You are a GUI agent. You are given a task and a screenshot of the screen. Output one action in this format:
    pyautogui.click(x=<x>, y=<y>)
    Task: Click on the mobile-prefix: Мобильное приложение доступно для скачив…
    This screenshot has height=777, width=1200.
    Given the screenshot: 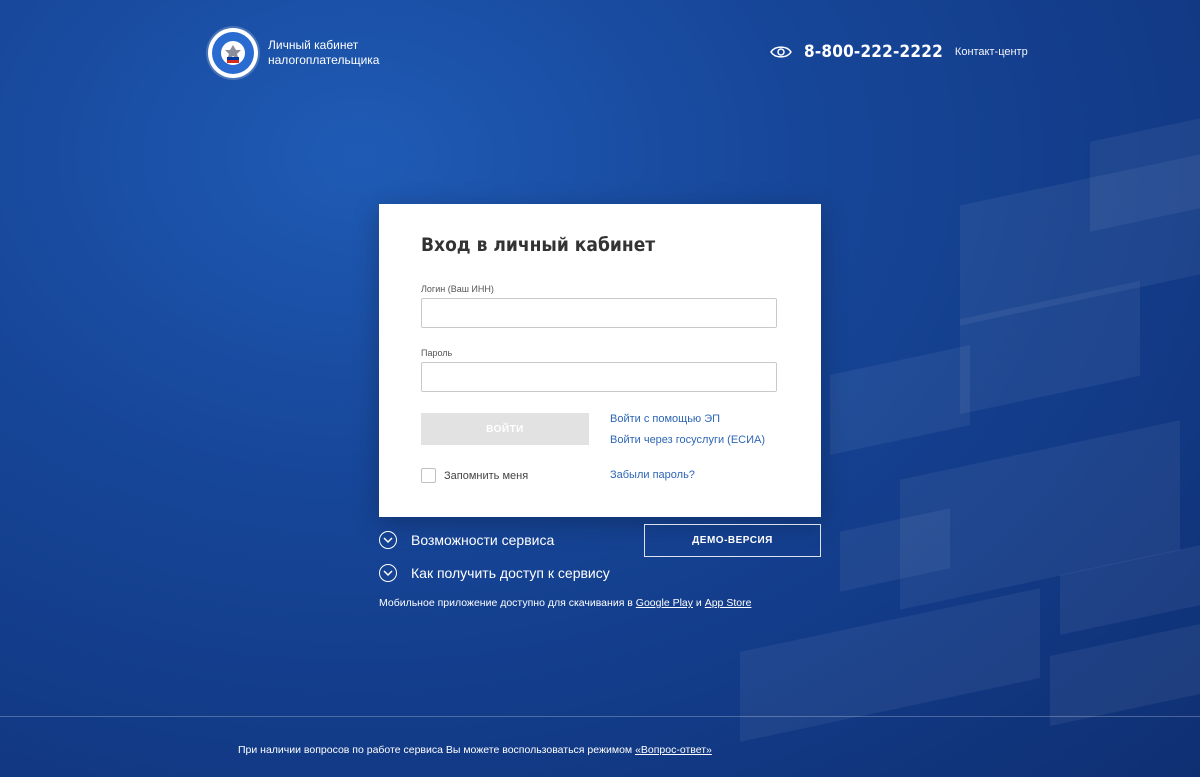 What is the action you would take?
    pyautogui.click(x=506, y=603)
    